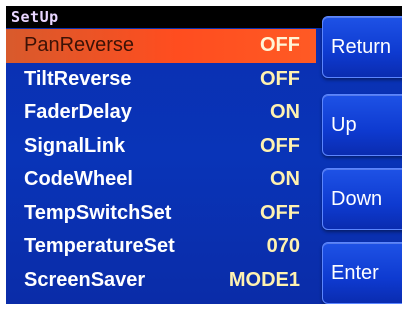  I want to click on menu-item-label: TemperatureSet, so click(99, 246).